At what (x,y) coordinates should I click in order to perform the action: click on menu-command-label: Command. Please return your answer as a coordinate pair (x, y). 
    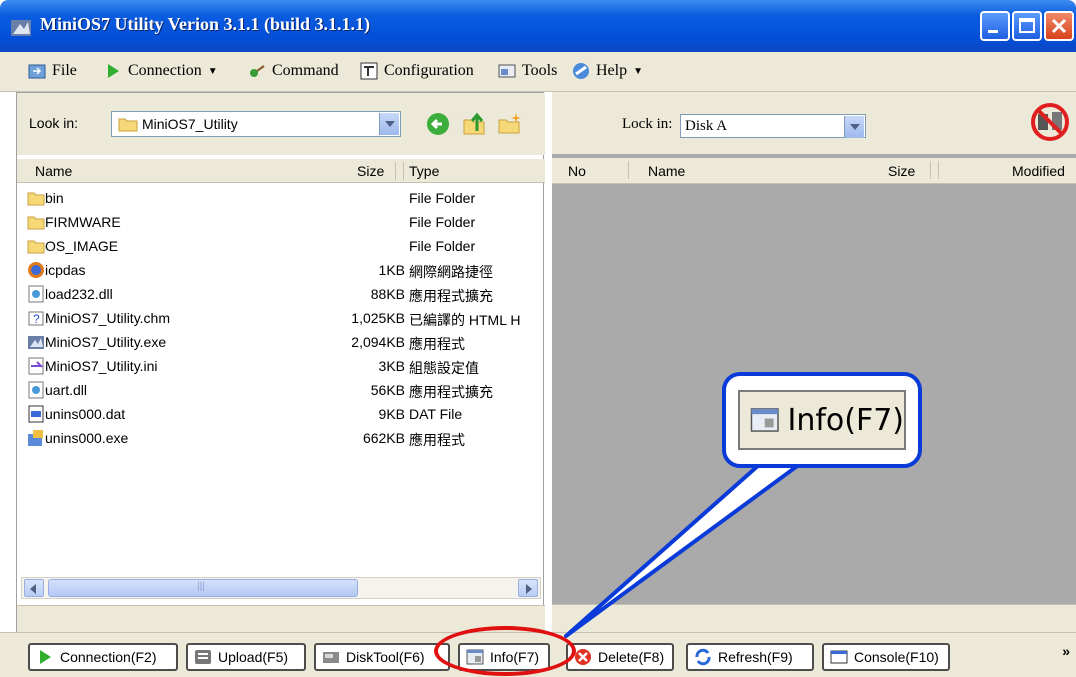
    Looking at the image, I should click on (305, 70).